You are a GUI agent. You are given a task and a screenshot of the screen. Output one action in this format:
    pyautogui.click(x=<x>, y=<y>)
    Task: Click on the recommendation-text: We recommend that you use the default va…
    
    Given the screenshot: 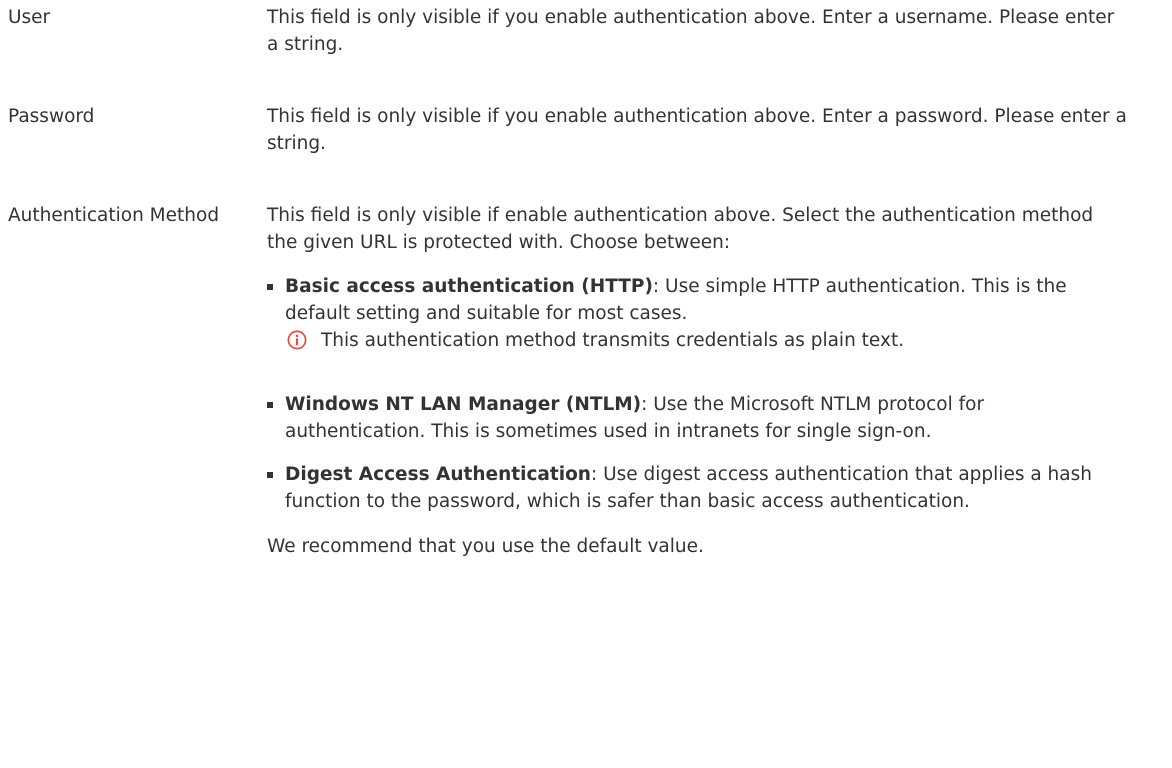 What is the action you would take?
    pyautogui.click(x=485, y=546)
    